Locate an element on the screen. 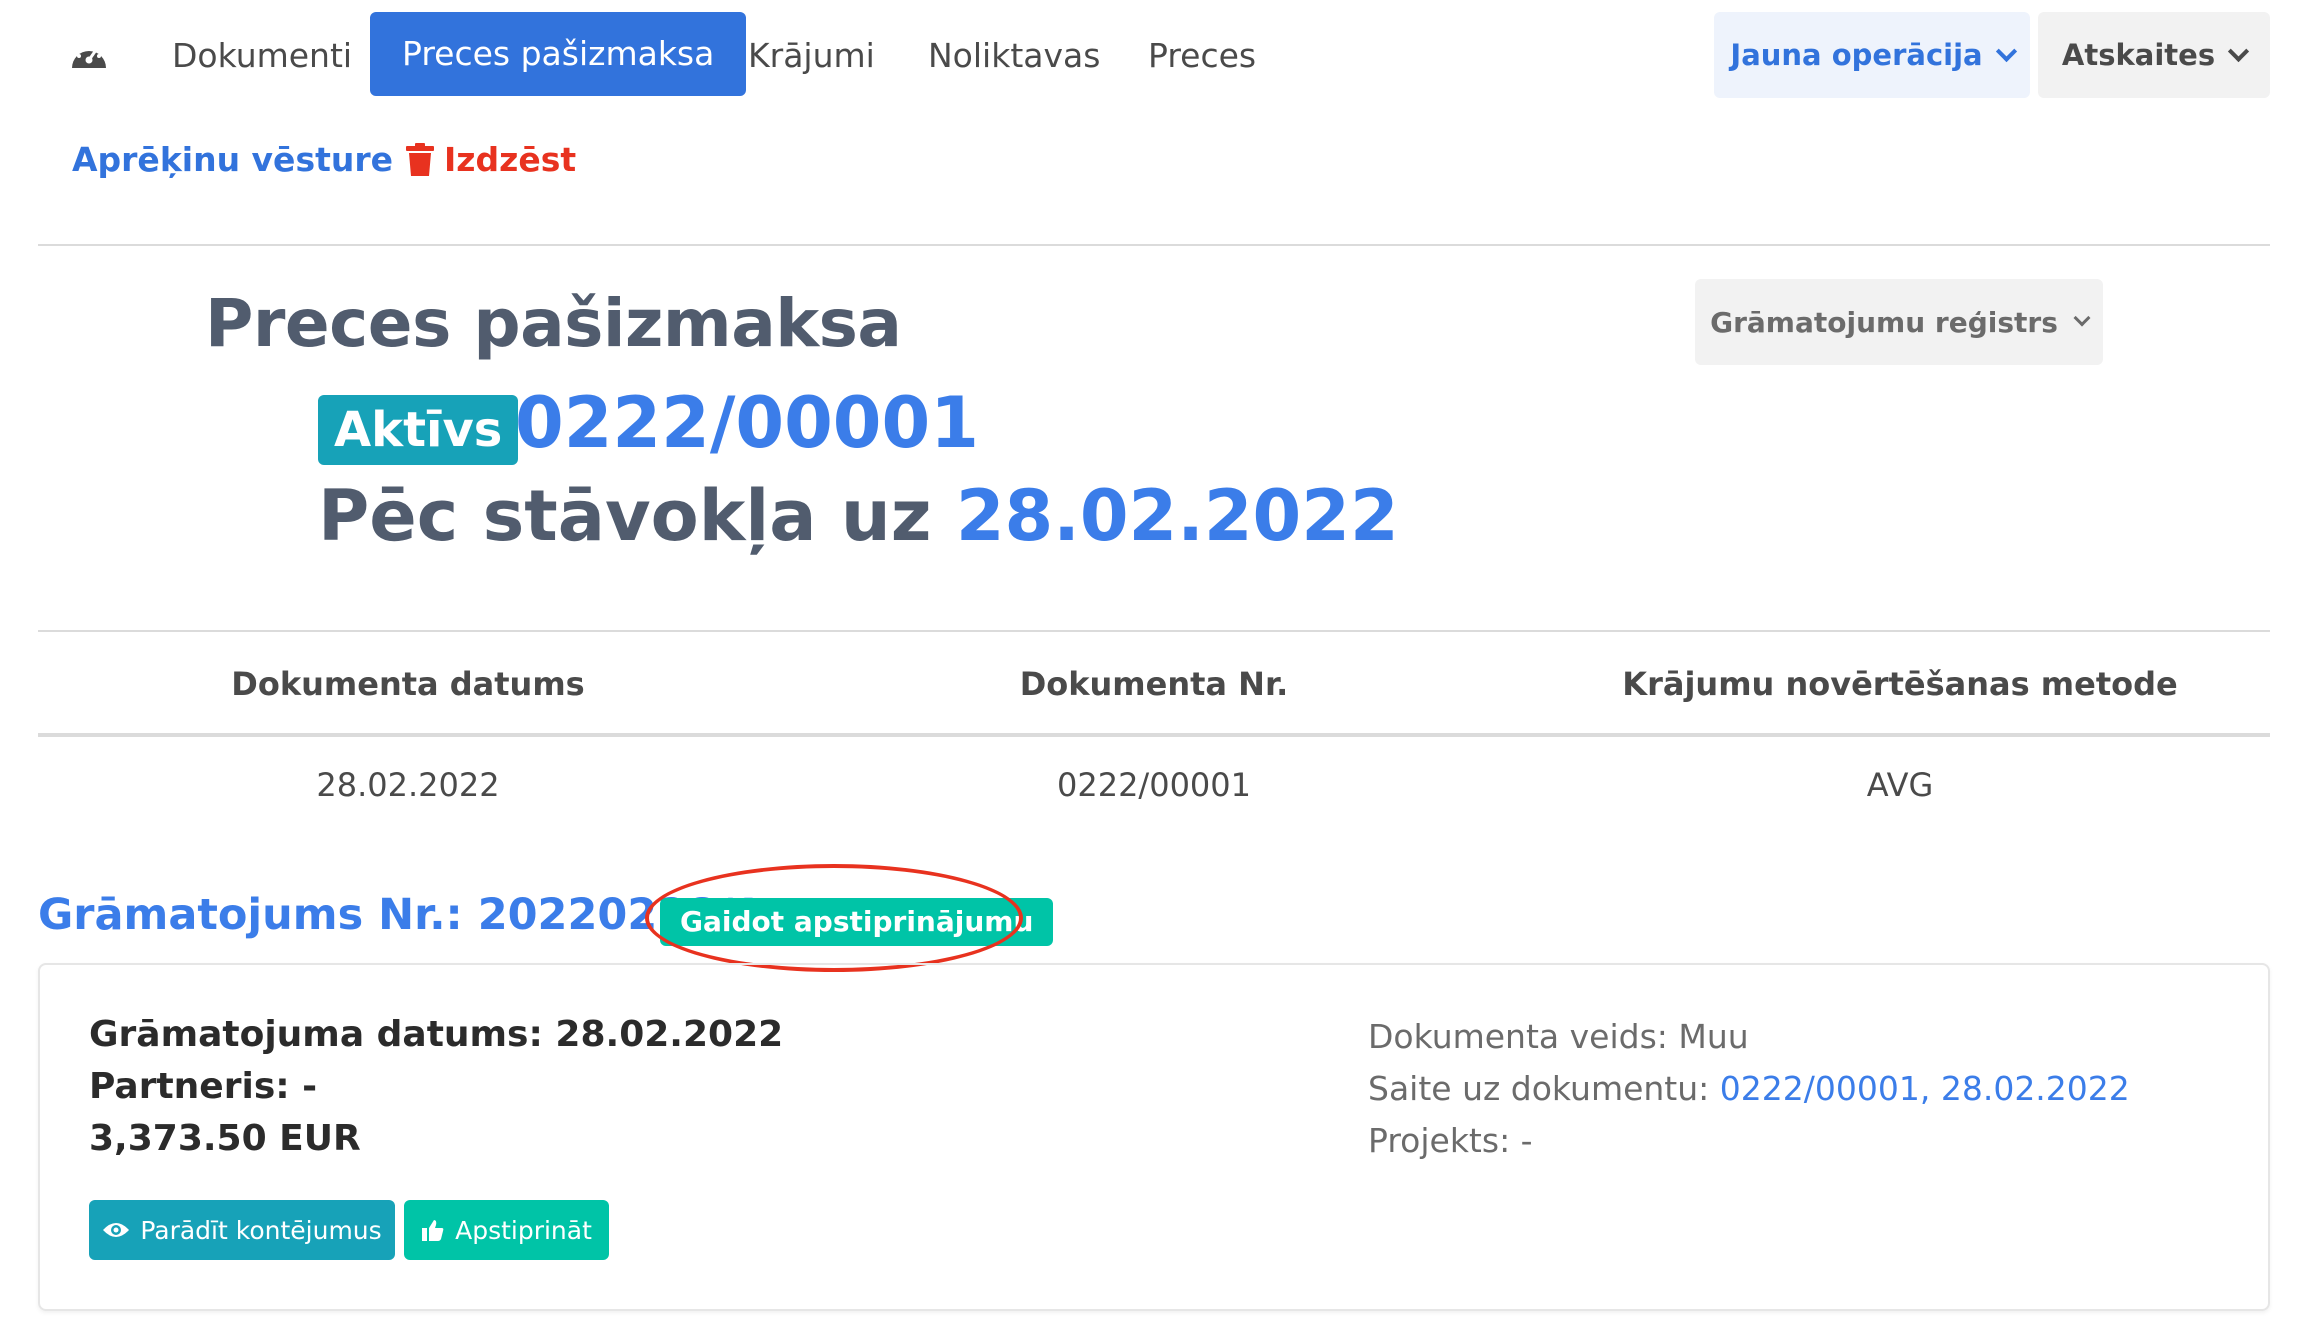  column-header-document-number: Dokumenta Nr. is located at coordinates (1154, 684).